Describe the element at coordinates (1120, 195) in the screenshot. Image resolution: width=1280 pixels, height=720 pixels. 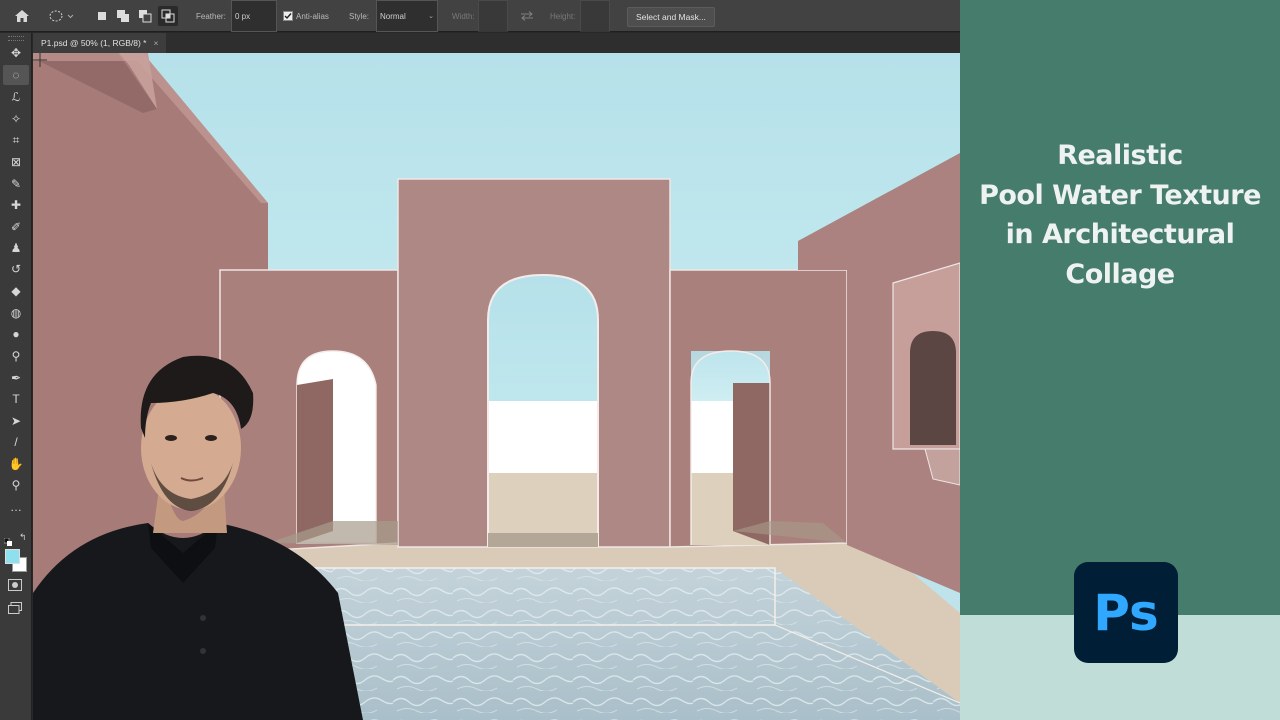
I see `title-line-2: Pool Water Texture` at that location.